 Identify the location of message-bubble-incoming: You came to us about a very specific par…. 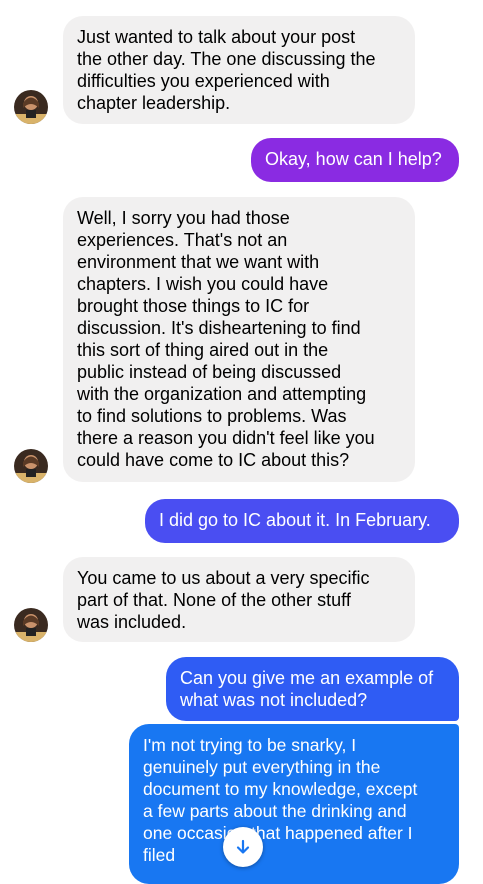
(239, 599).